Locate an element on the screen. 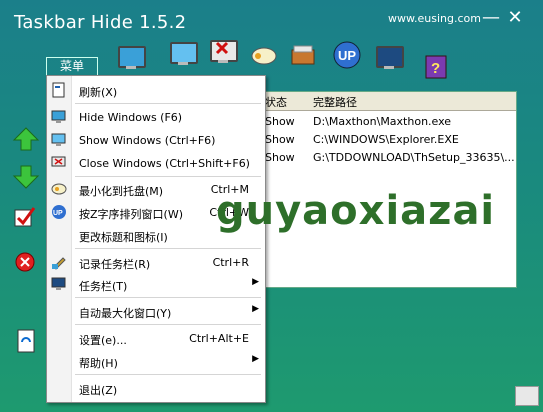 The height and width of the screenshot is (412, 543). menu-tab: 菜单 is located at coordinates (72, 67).